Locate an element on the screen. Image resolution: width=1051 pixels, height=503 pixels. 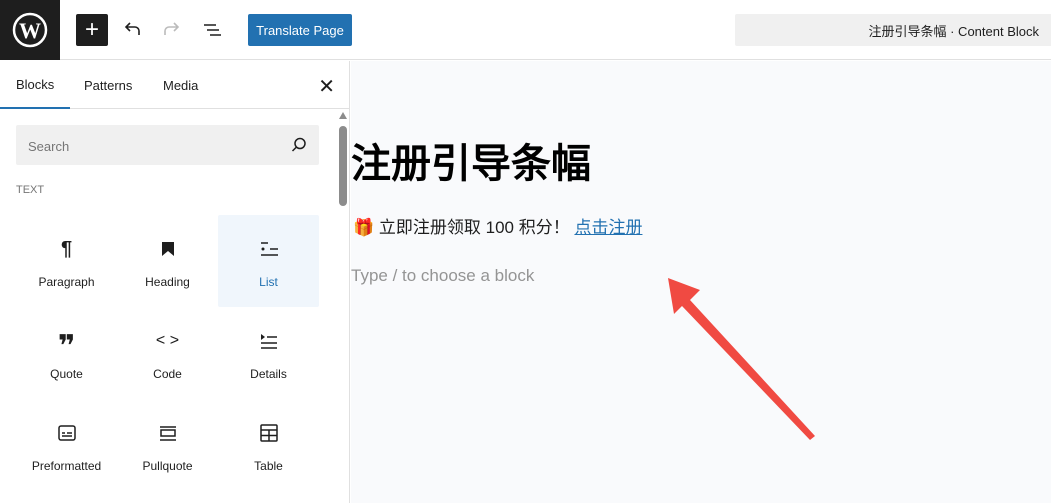
undo-button is located at coordinates (132, 30).